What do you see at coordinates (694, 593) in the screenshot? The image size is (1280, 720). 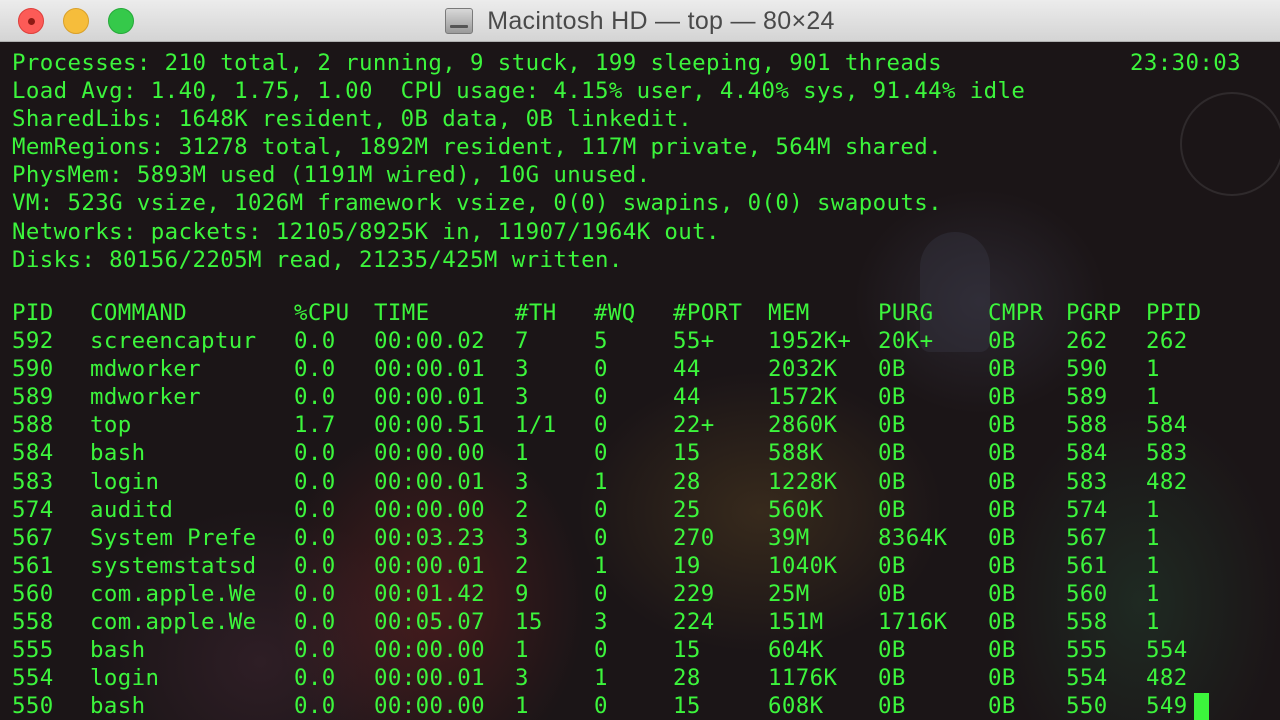 I see `cell-ports: 229` at bounding box center [694, 593].